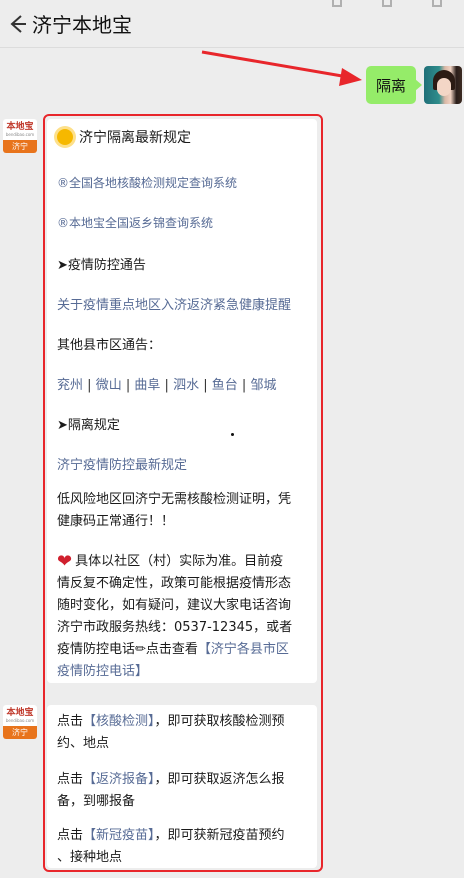  I want to click on my-message-text: 隔离, so click(390, 85).